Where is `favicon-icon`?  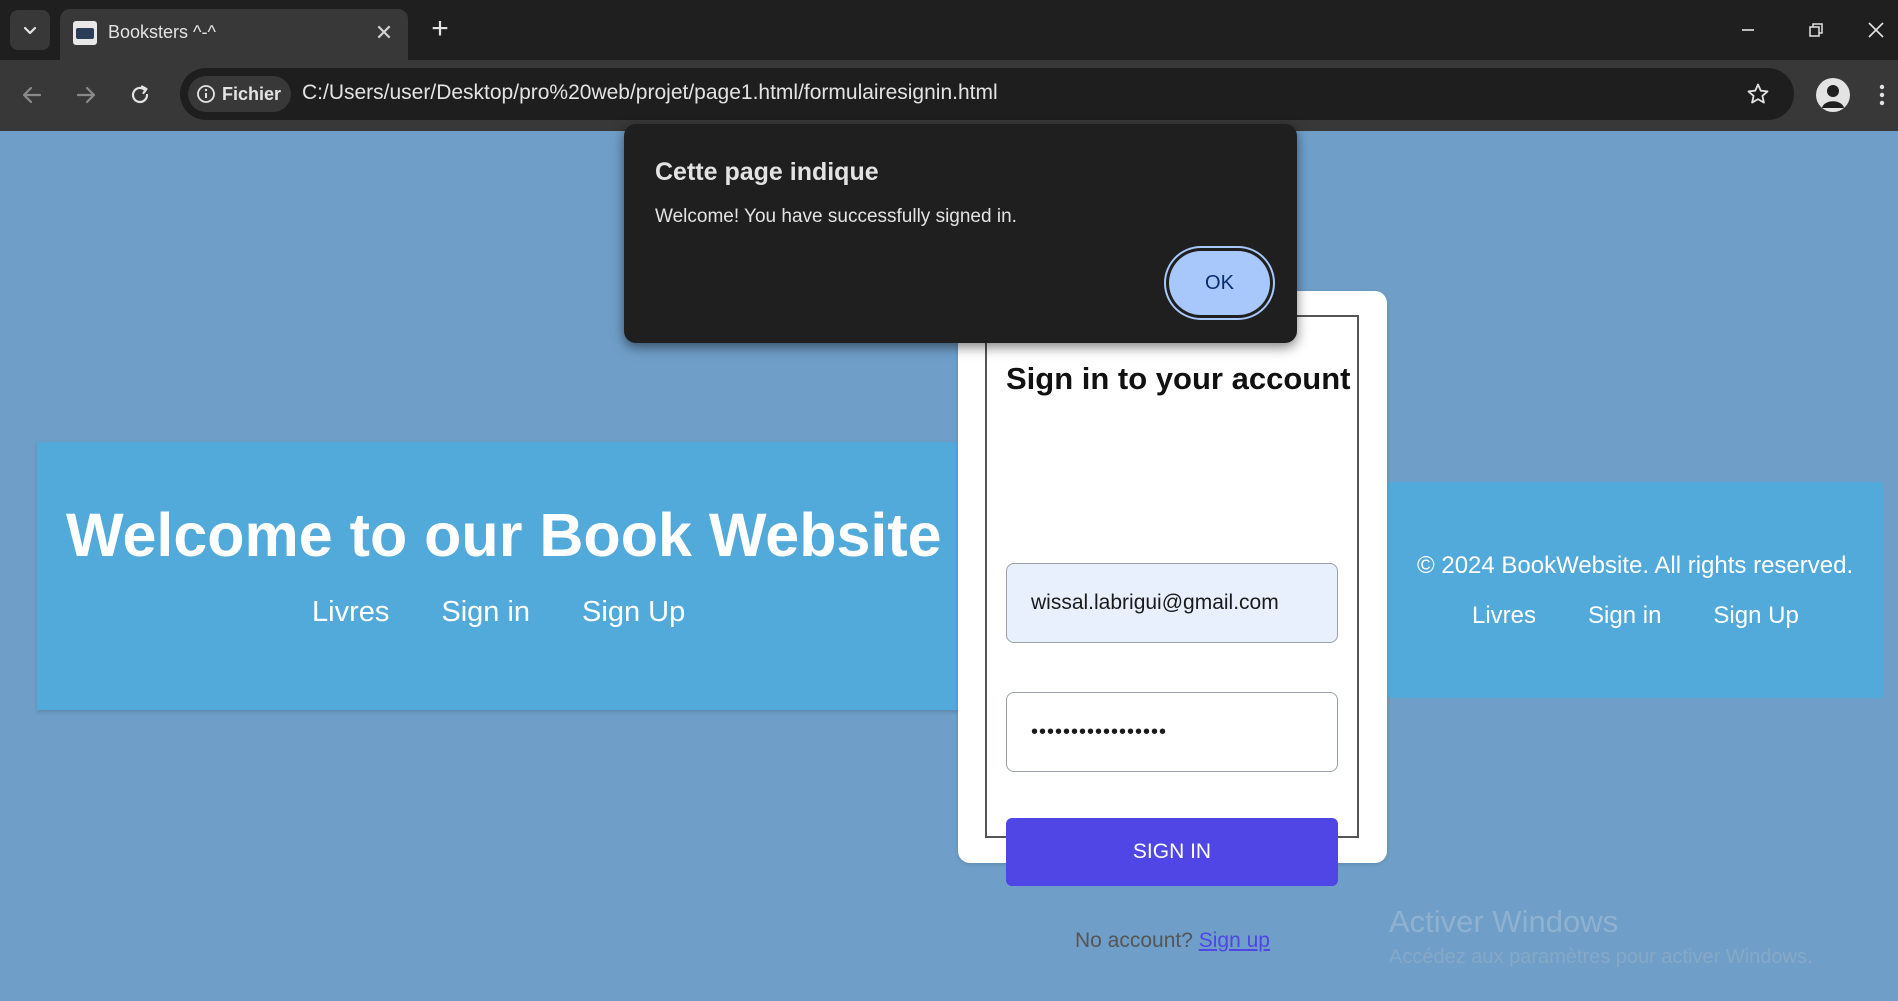
favicon-icon is located at coordinates (85, 33).